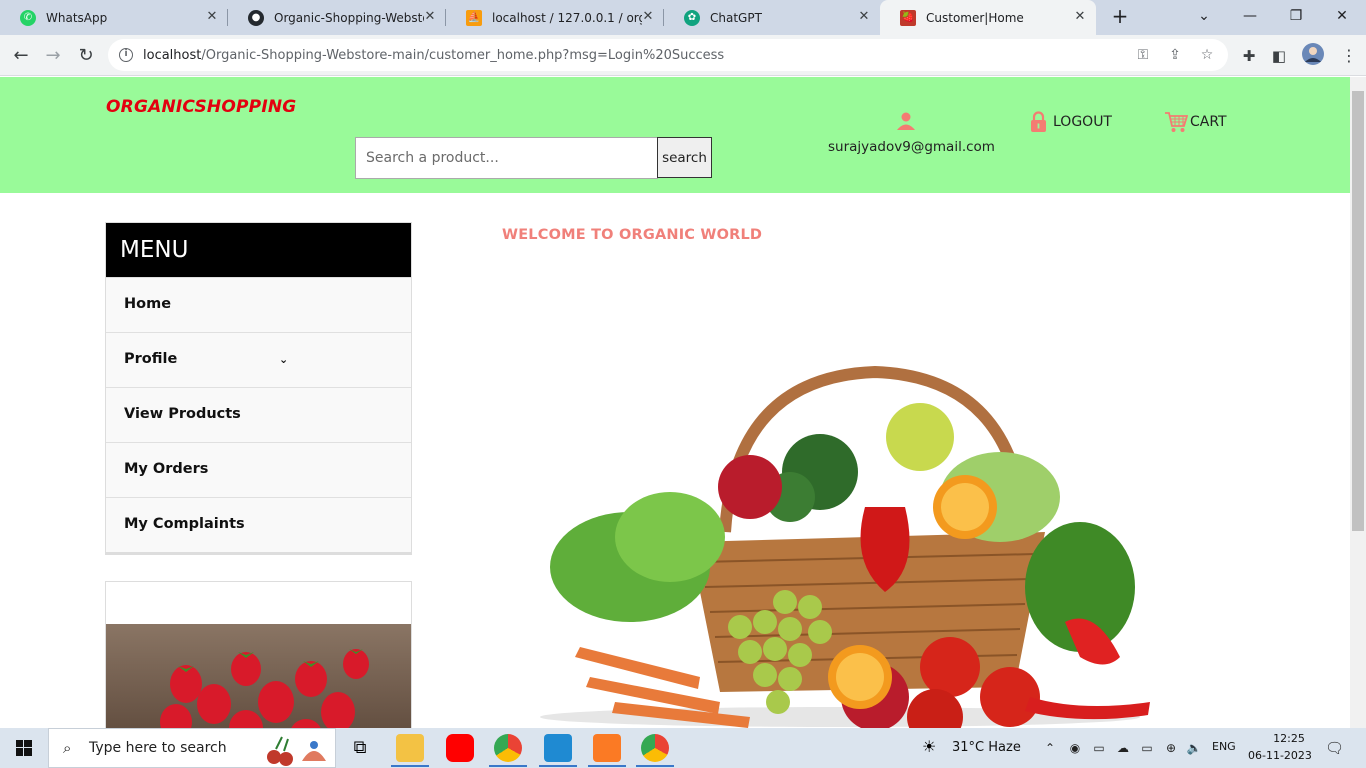 The width and height of the screenshot is (1366, 768). Describe the element at coordinates (182, 414) in the screenshot. I see `sidebar-item-label: View Products` at that location.